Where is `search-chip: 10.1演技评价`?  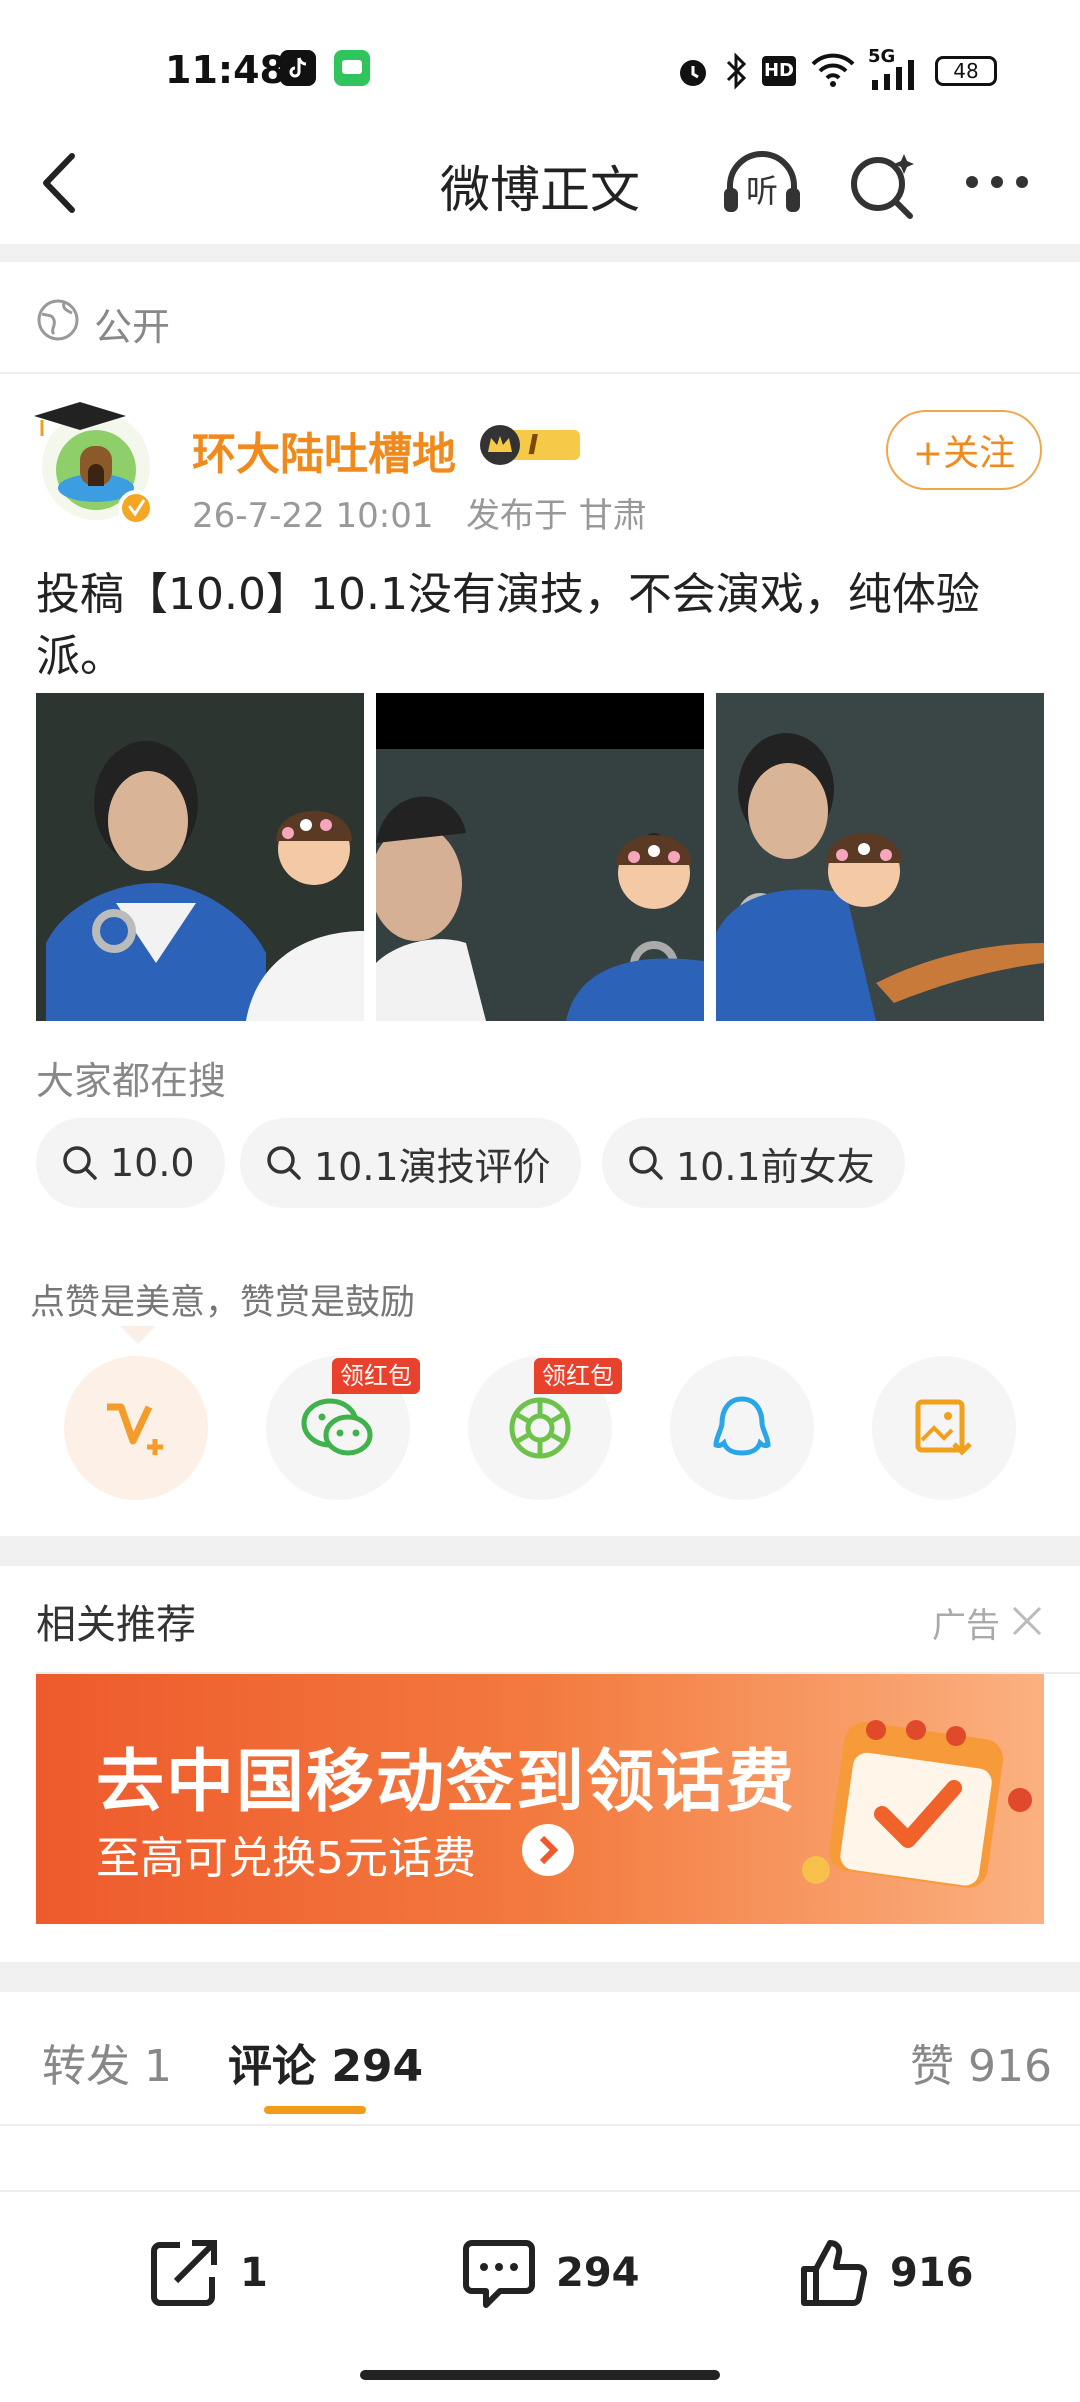 search-chip: 10.1演技评价 is located at coordinates (410, 1163).